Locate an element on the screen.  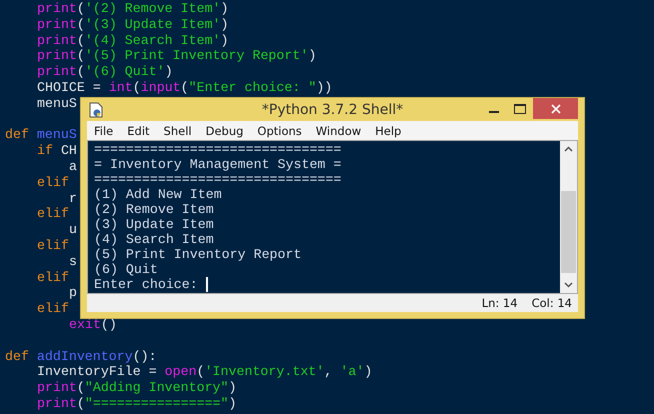
maximize-icon is located at coordinates (520, 109).